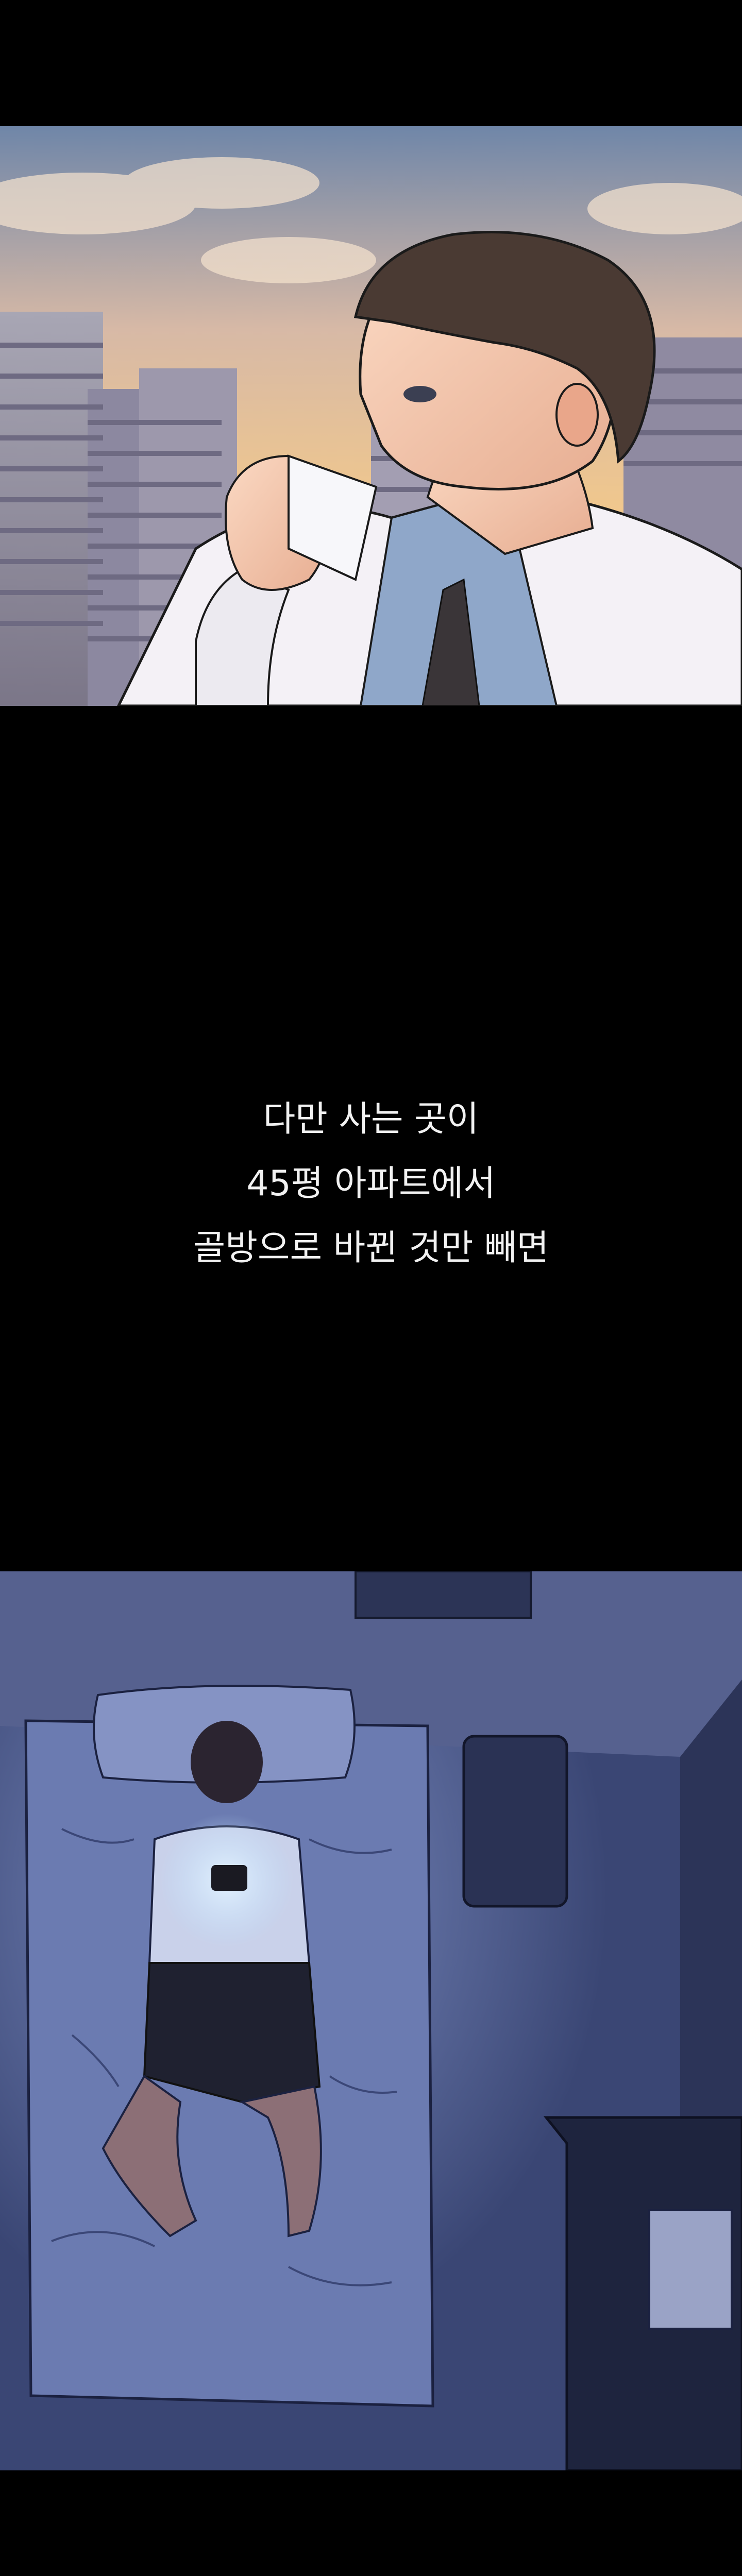 This screenshot has width=742, height=2576. What do you see at coordinates (515, 1821) in the screenshot?
I see `suitcase` at bounding box center [515, 1821].